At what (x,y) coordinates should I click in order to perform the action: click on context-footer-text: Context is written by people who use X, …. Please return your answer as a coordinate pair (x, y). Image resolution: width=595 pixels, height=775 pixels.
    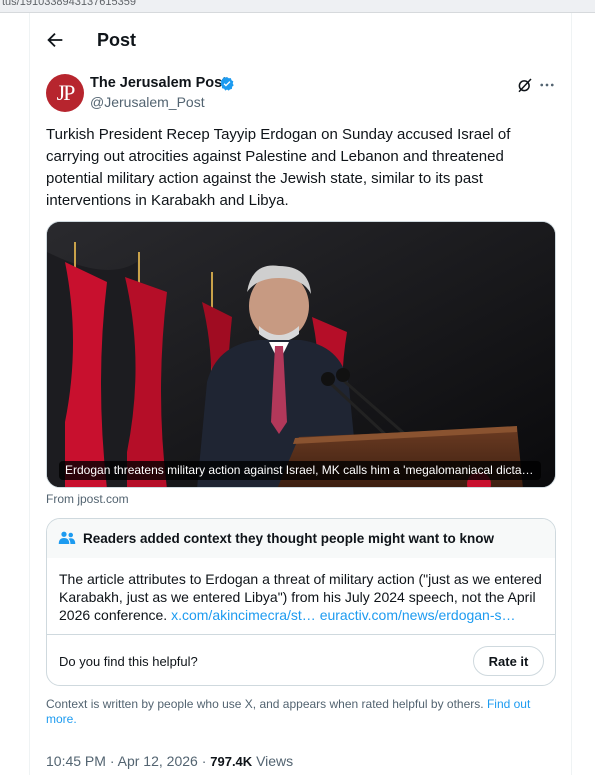
    Looking at the image, I should click on (265, 704).